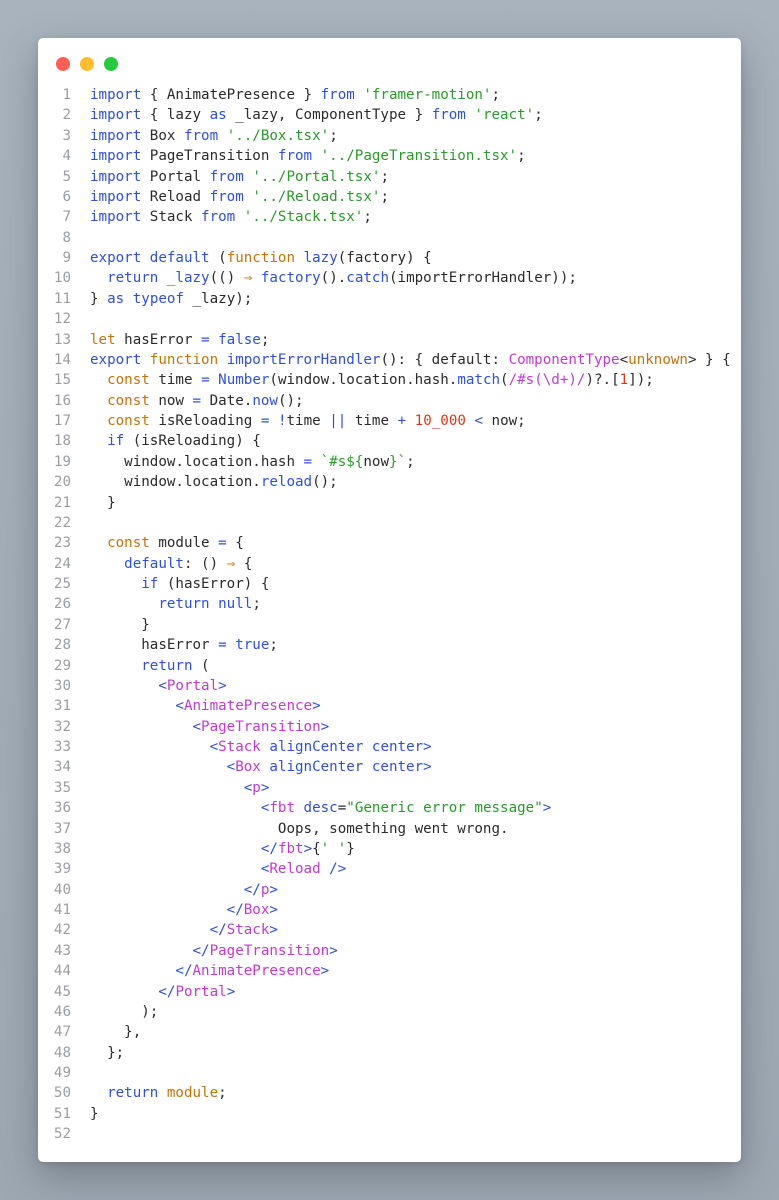 The width and height of the screenshot is (779, 1200). Describe the element at coordinates (62, 278) in the screenshot. I see `line-number: 10` at that location.